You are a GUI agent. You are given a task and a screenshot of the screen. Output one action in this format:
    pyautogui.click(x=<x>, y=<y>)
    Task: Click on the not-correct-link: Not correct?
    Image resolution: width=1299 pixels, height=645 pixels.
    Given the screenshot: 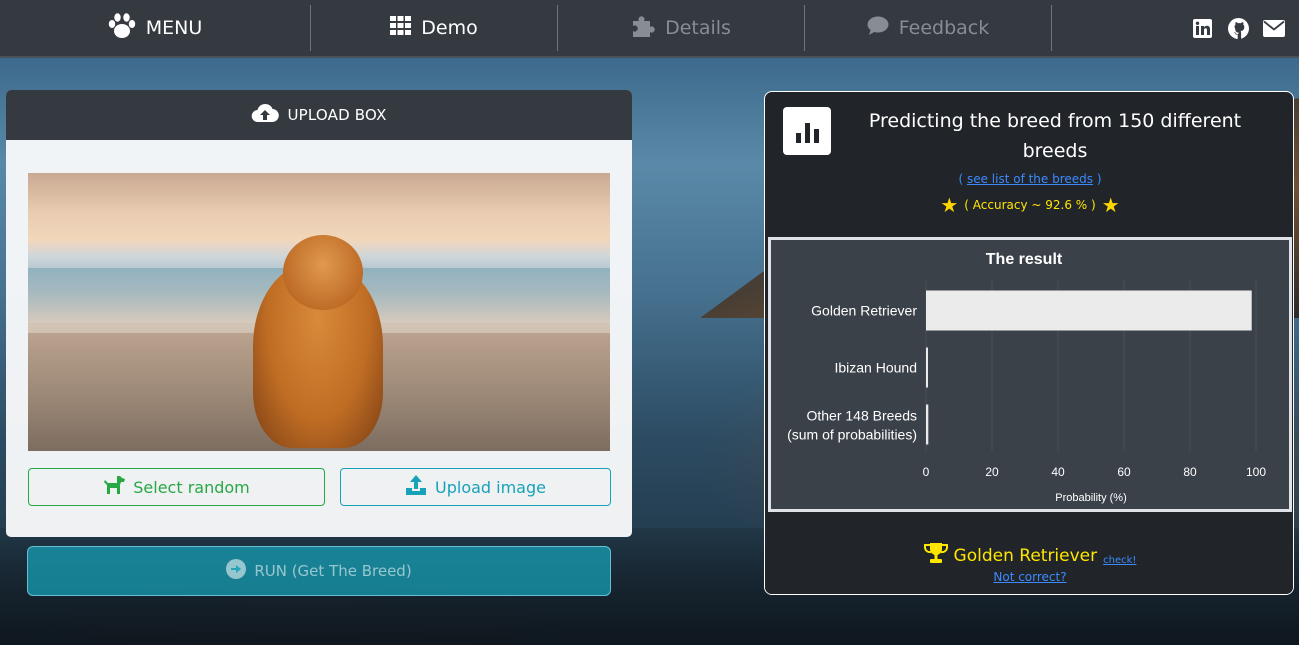 What is the action you would take?
    pyautogui.click(x=1029, y=577)
    